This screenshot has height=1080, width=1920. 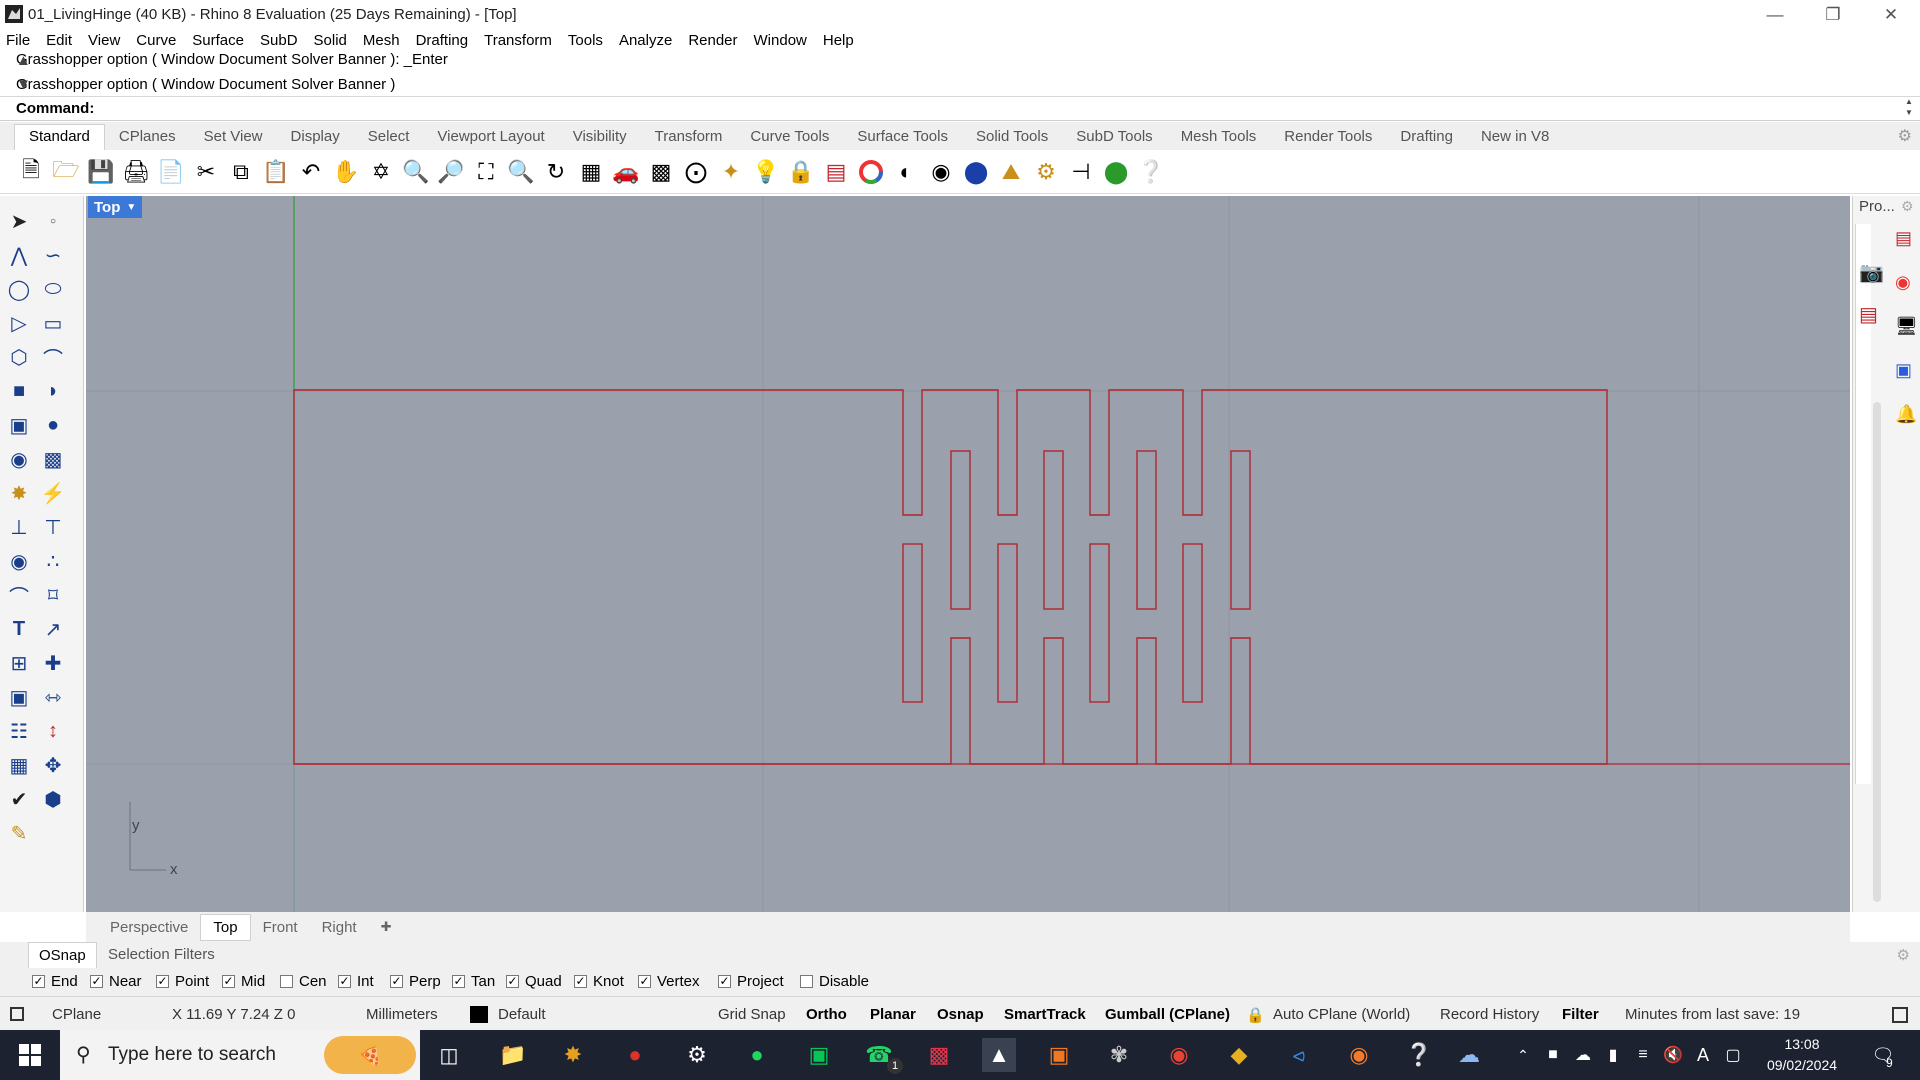 What do you see at coordinates (518, 40) in the screenshot?
I see `menu-transform: Transform` at bounding box center [518, 40].